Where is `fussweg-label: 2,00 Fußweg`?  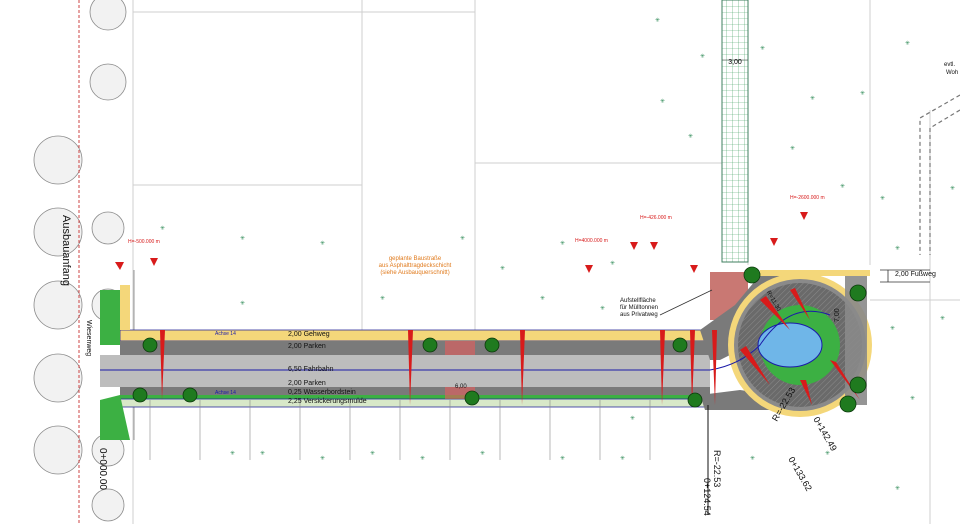 fussweg-label: 2,00 Fußweg is located at coordinates (915, 274).